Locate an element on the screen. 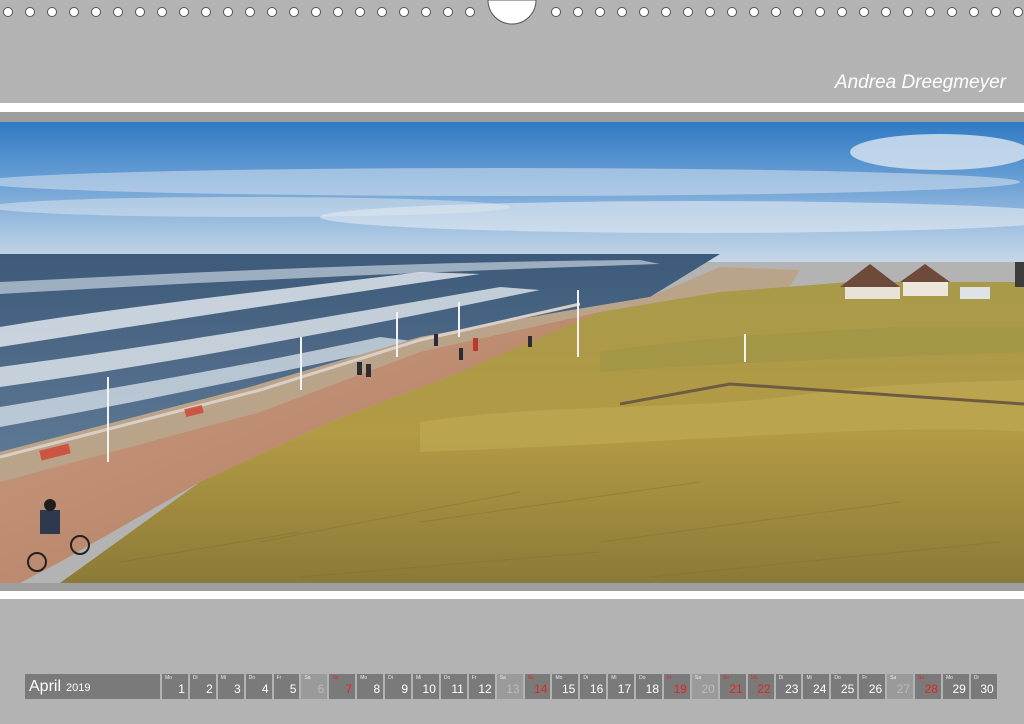 The width and height of the screenshot is (1024, 724). calendar-day: Mo 1 is located at coordinates (175, 686).